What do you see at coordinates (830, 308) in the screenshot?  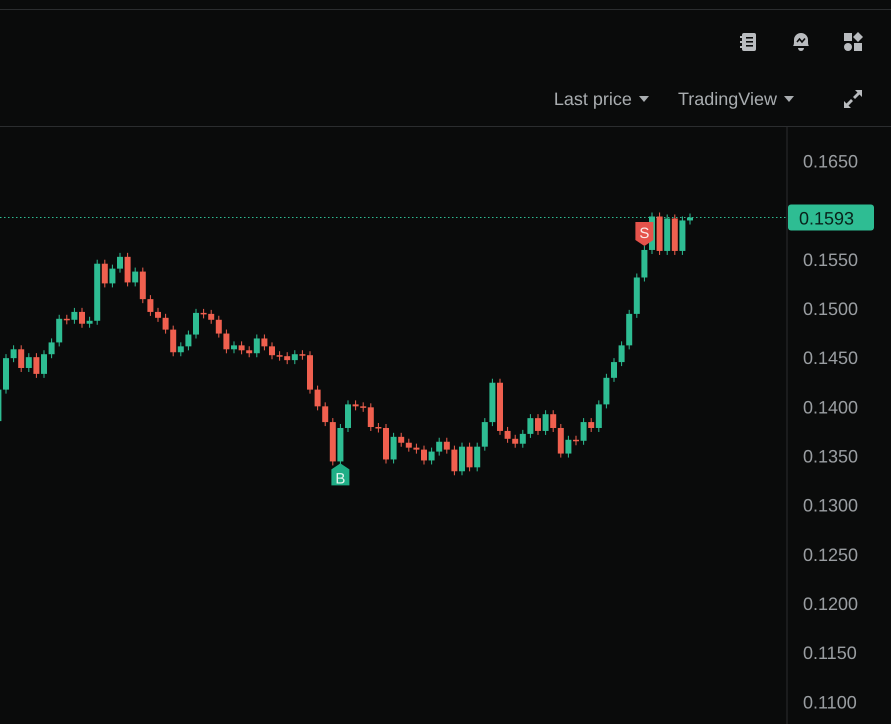 I see `axis-label: 0.1500` at bounding box center [830, 308].